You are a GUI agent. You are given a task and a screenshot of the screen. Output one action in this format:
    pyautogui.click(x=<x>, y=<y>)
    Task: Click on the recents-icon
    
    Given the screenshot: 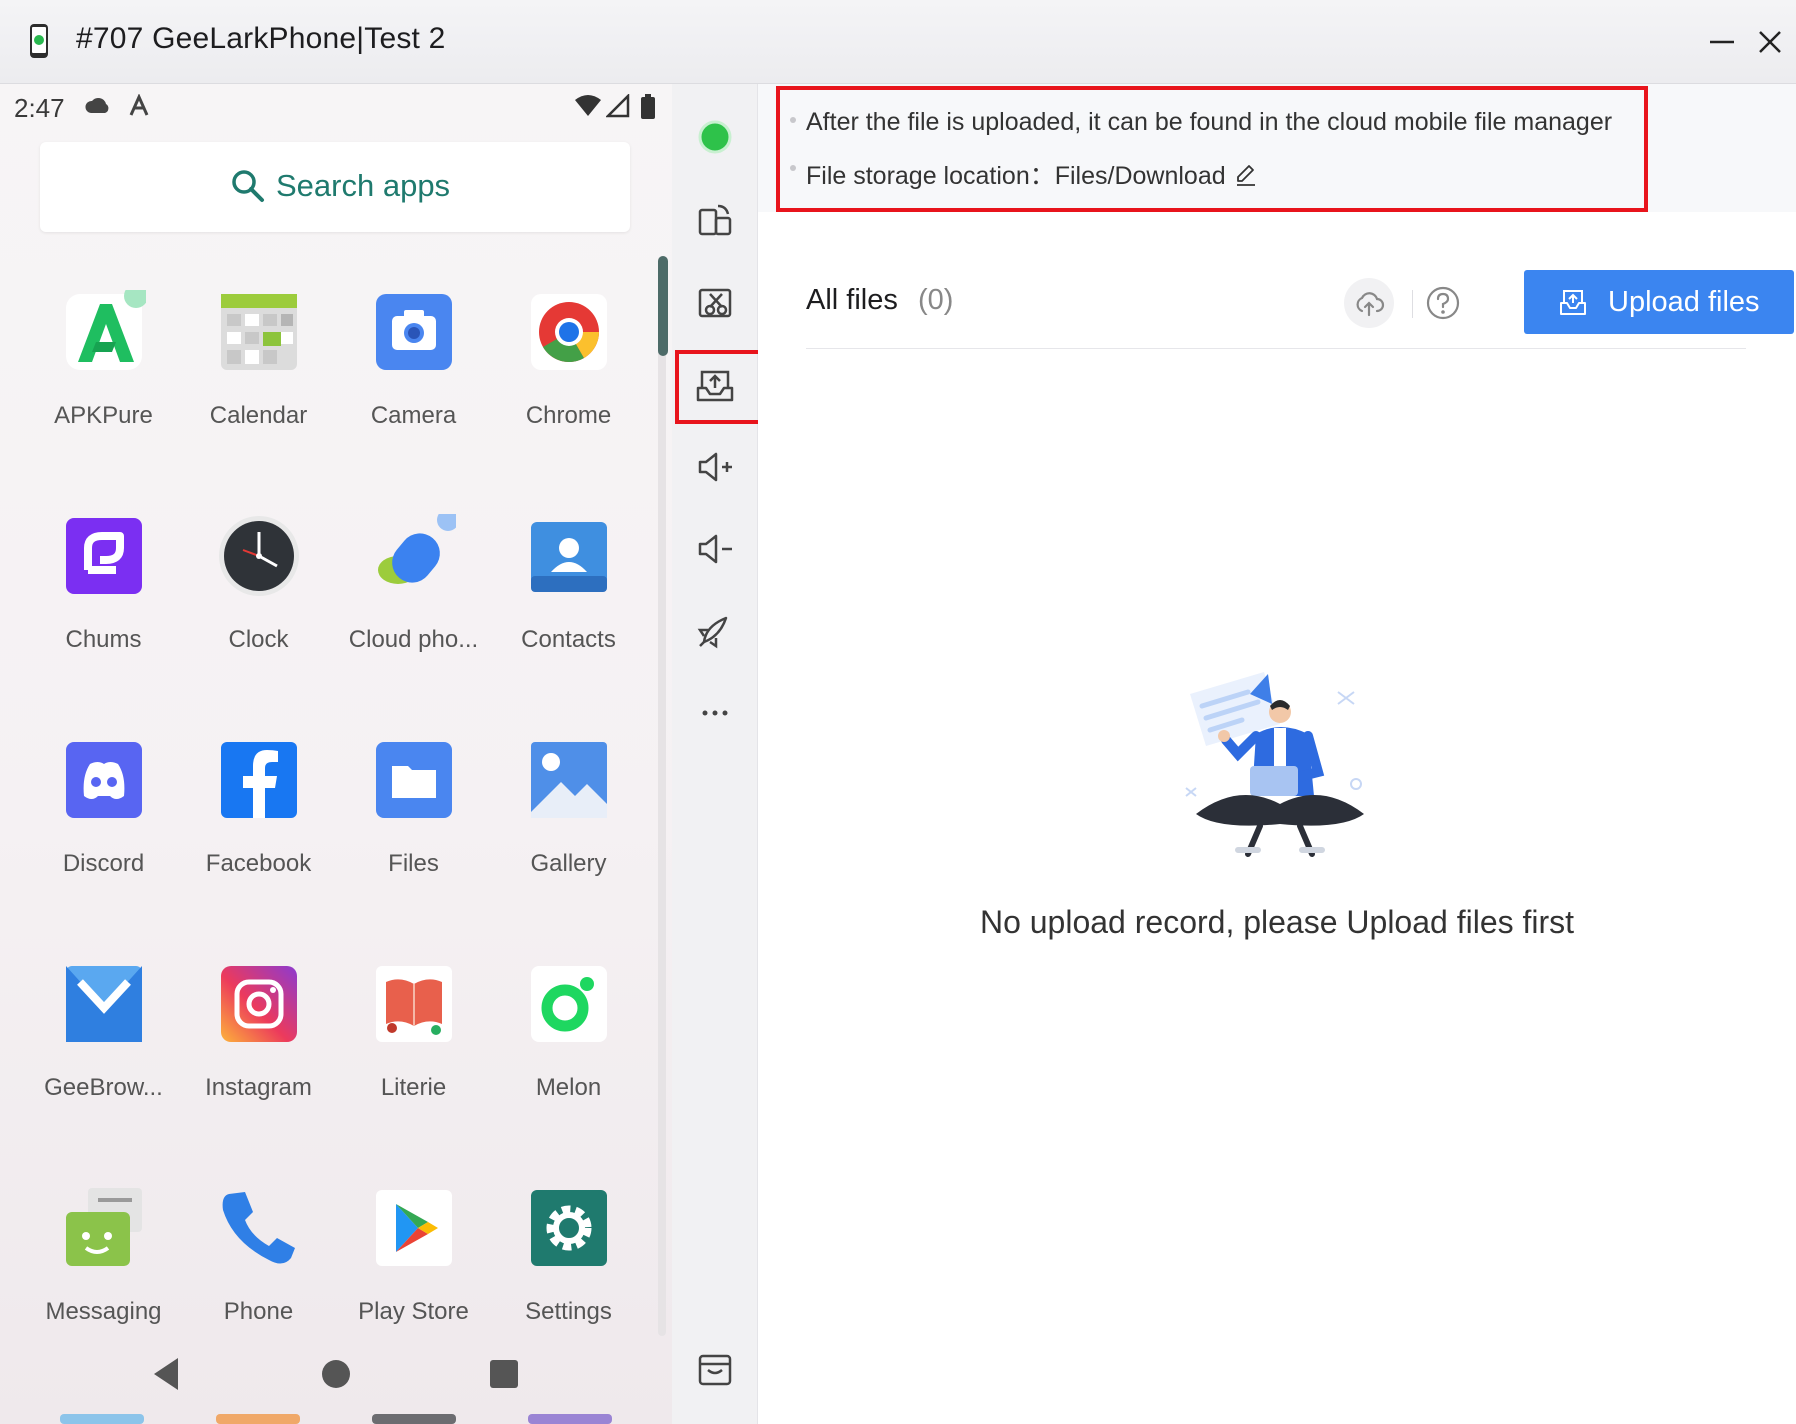 What is the action you would take?
    pyautogui.click(x=504, y=1374)
    